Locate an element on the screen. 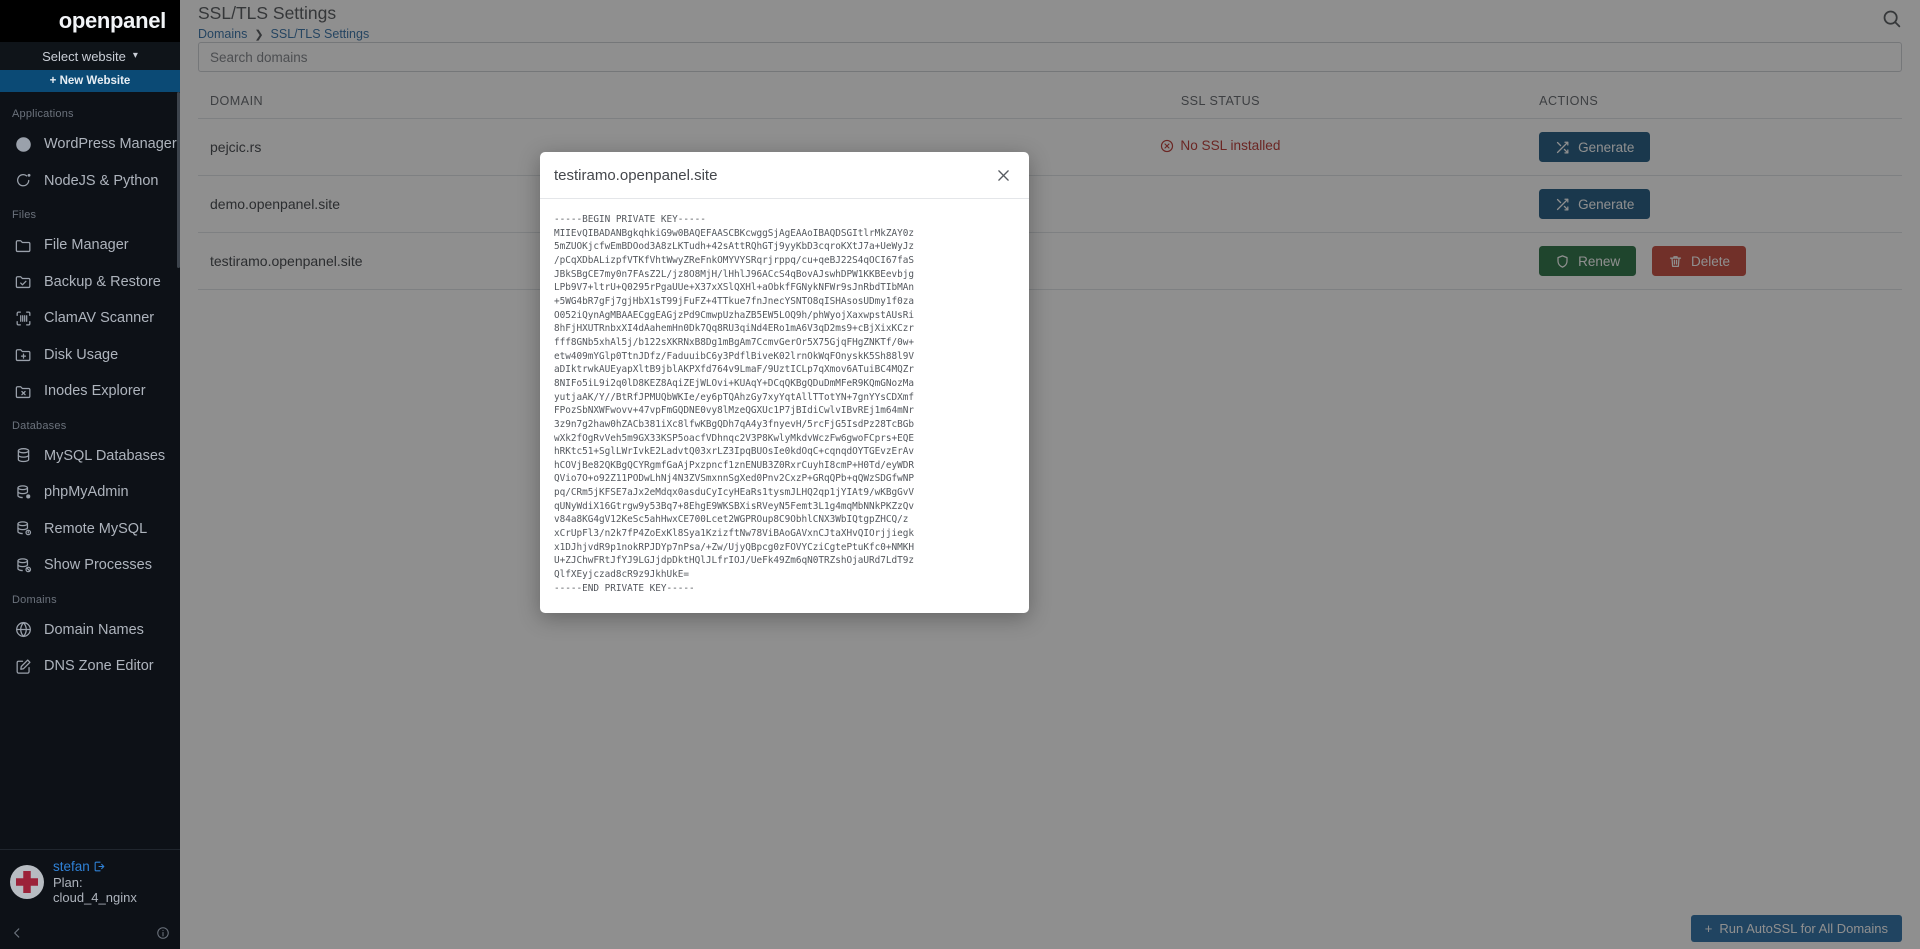 The height and width of the screenshot is (949, 1920). sidebar-item-wordpress-manager: W WordPress Manager is located at coordinates (90, 144).